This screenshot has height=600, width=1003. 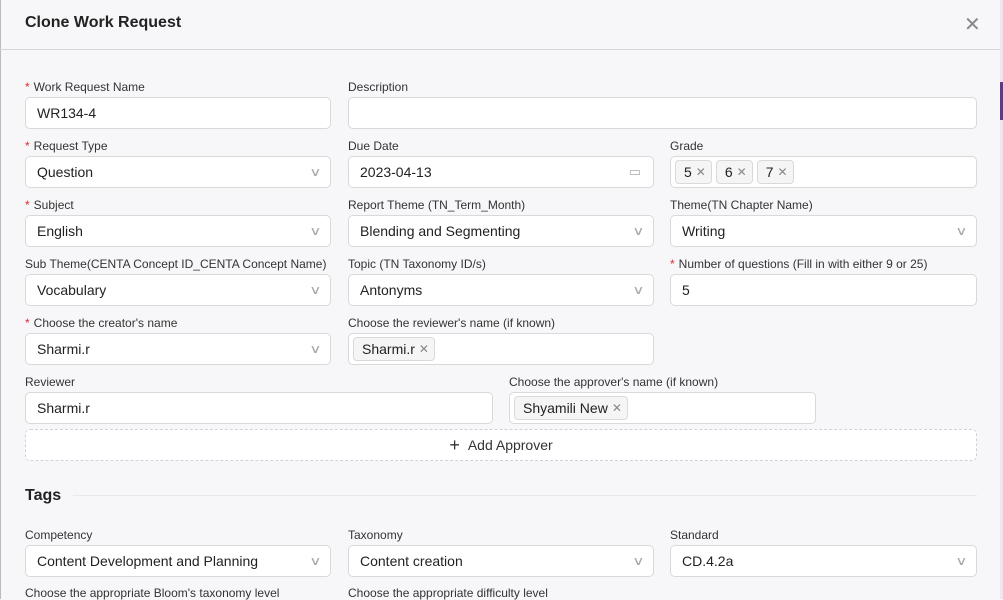 I want to click on field-label: * Work Request Name, so click(x=85, y=87).